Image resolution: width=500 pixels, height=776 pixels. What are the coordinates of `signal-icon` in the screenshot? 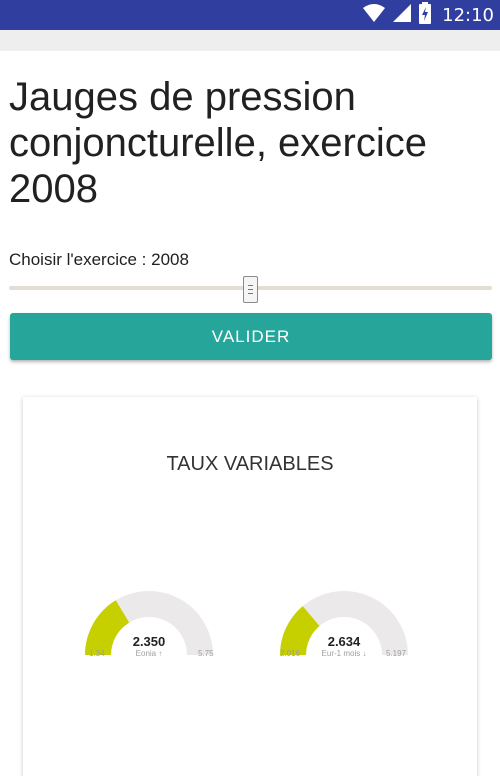 It's located at (402, 15).